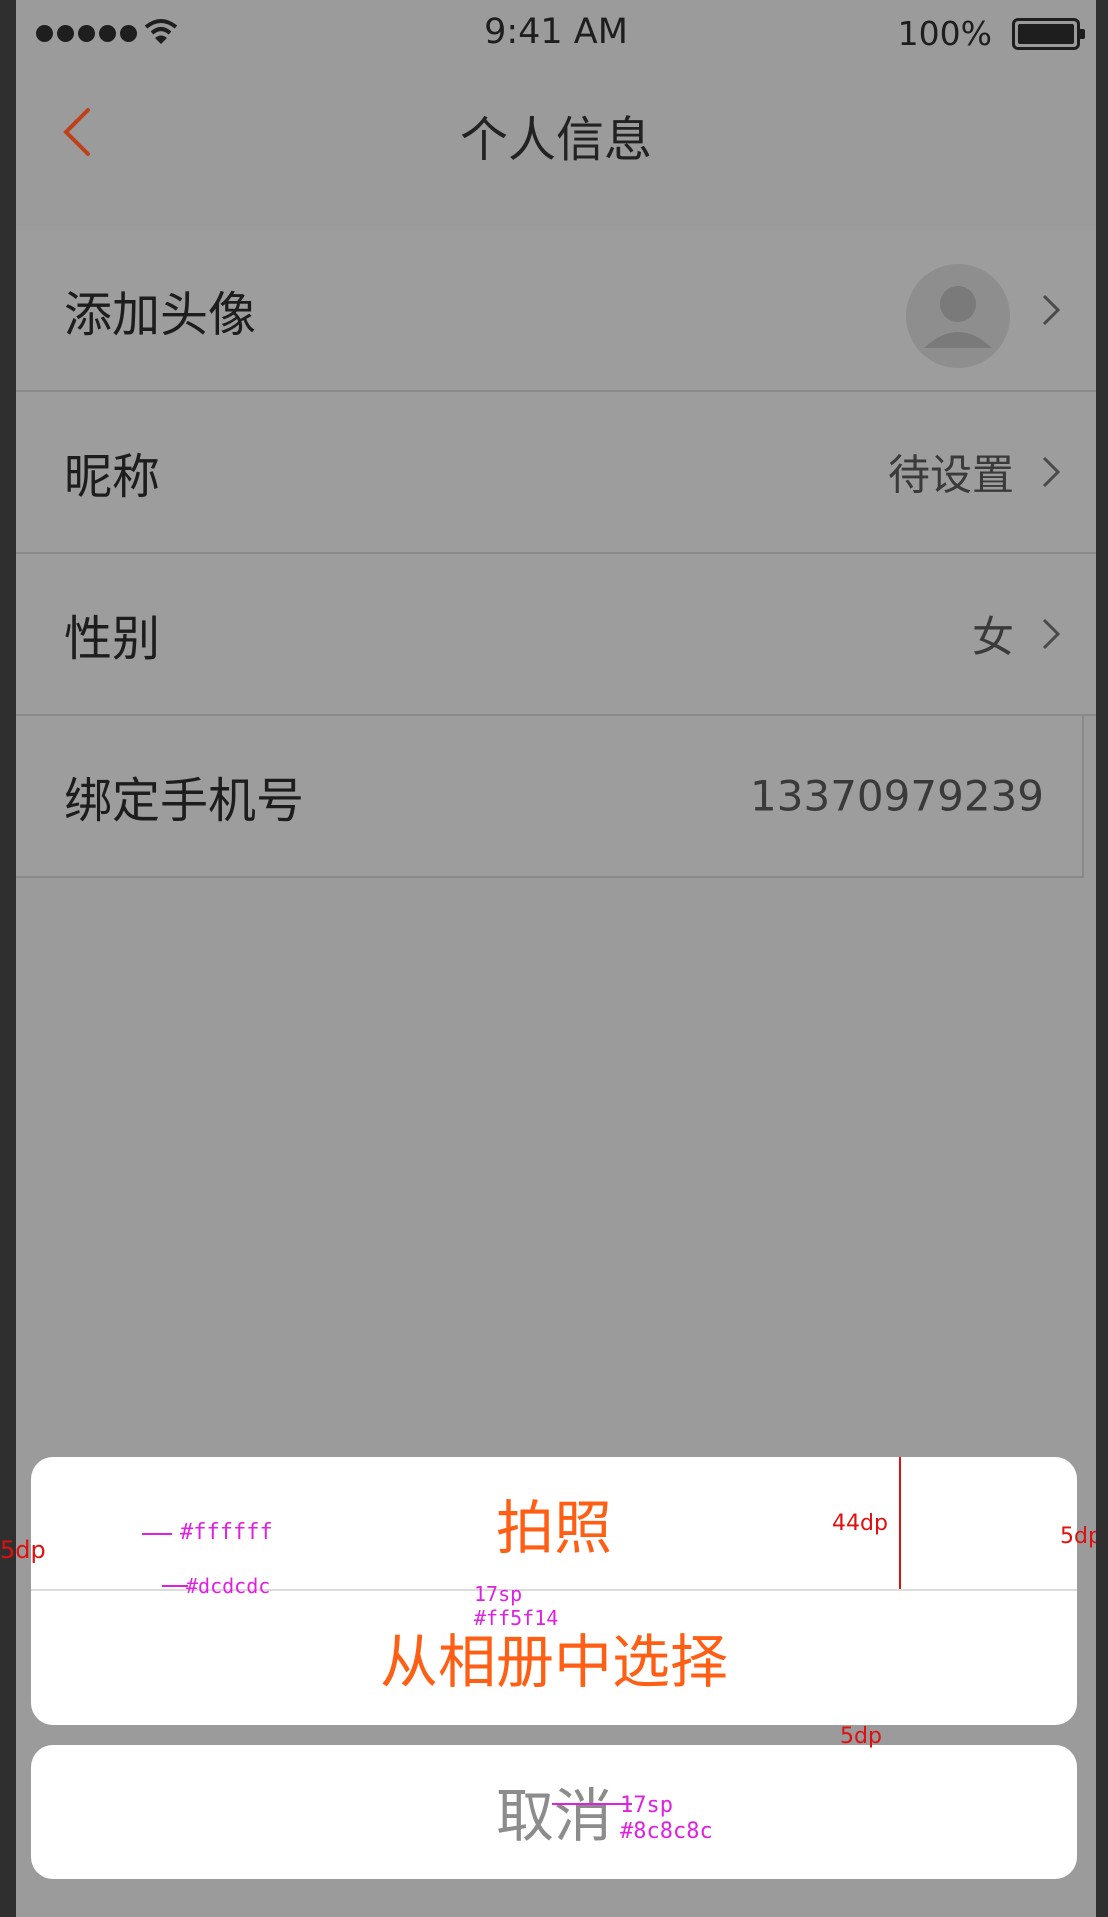 This screenshot has width=1108, height=1917. What do you see at coordinates (944, 33) in the screenshot?
I see `battery-percent: 100%` at bounding box center [944, 33].